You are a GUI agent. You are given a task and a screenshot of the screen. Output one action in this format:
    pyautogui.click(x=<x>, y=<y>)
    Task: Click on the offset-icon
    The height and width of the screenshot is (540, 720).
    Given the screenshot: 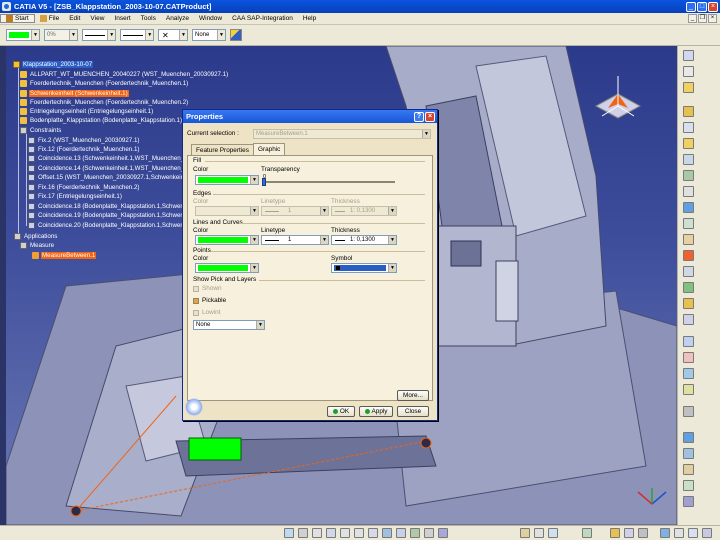 What is the action you would take?
    pyautogui.click(x=688, y=255)
    